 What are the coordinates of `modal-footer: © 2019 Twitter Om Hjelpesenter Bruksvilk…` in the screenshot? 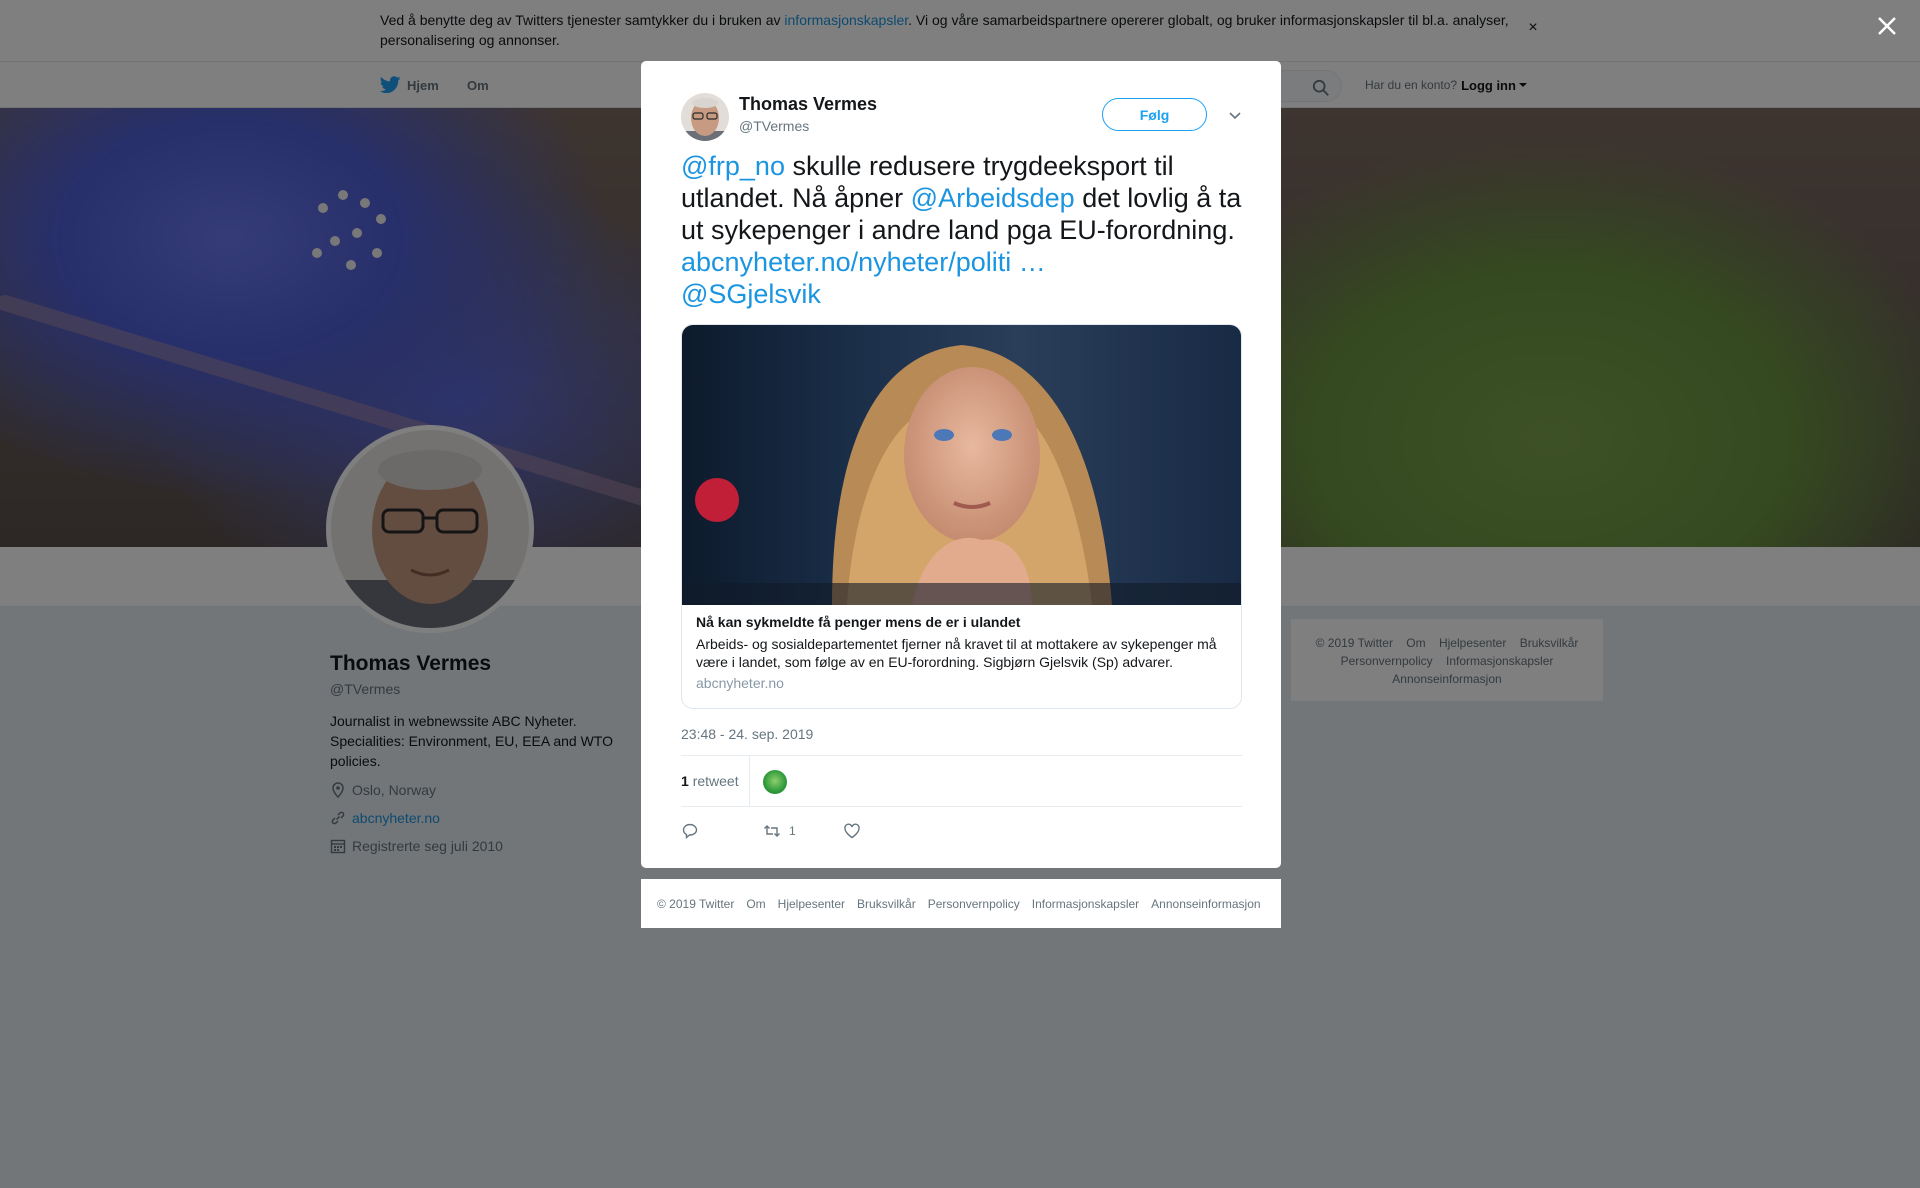 It's located at (961, 903).